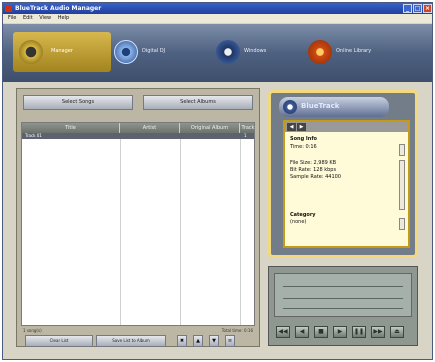 This screenshot has width=435, height=362. What do you see at coordinates (217, 18) in the screenshot?
I see `menu-bar: File Edit View Help` at bounding box center [217, 18].